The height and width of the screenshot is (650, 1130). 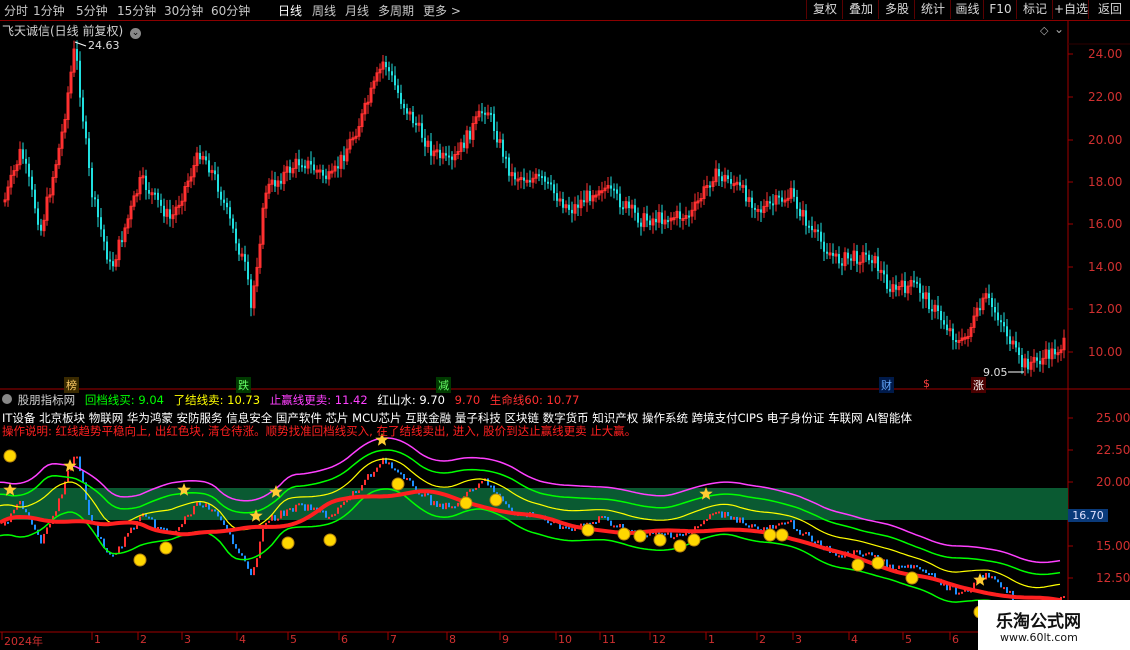 What do you see at coordinates (71, 385) in the screenshot?
I see `event-tag-bang: 榜` at bounding box center [71, 385].